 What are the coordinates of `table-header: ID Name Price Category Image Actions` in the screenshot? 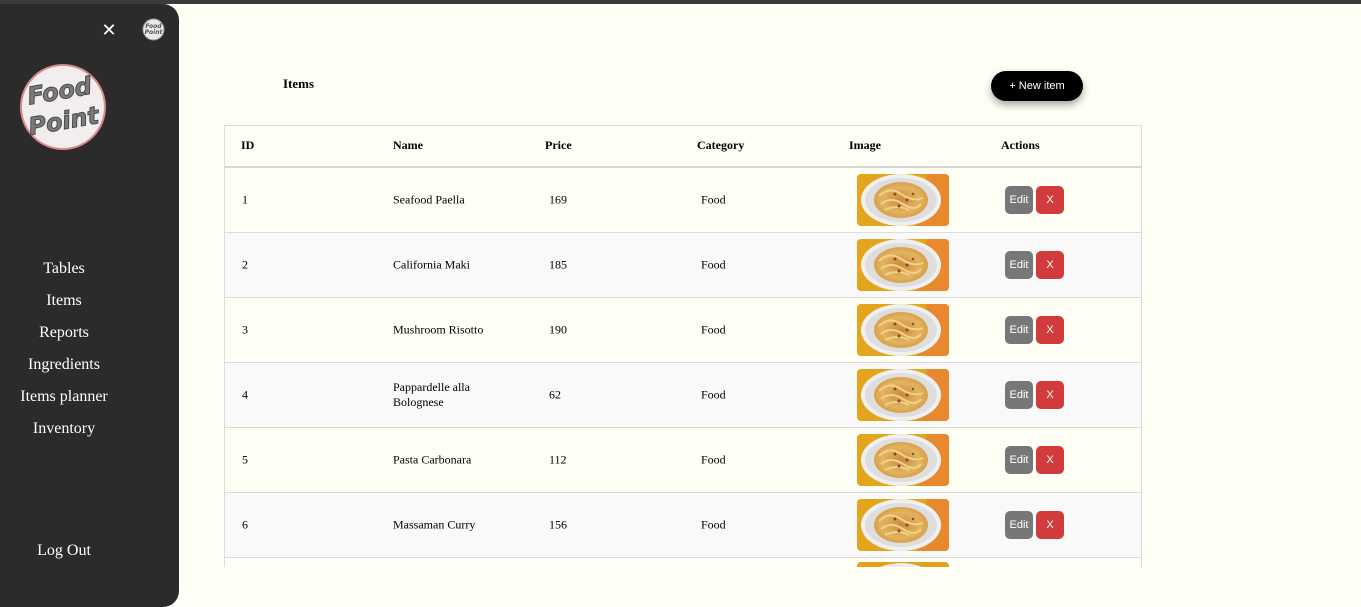 It's located at (683, 147).